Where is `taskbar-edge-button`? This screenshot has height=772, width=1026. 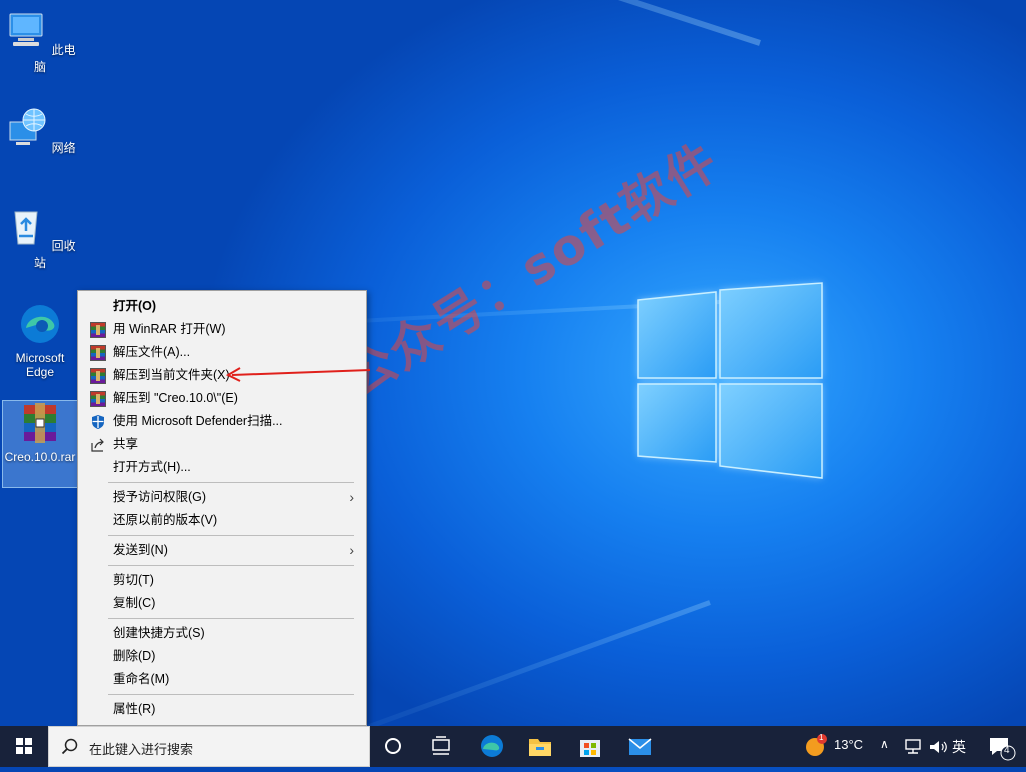 taskbar-edge-button is located at coordinates (492, 746).